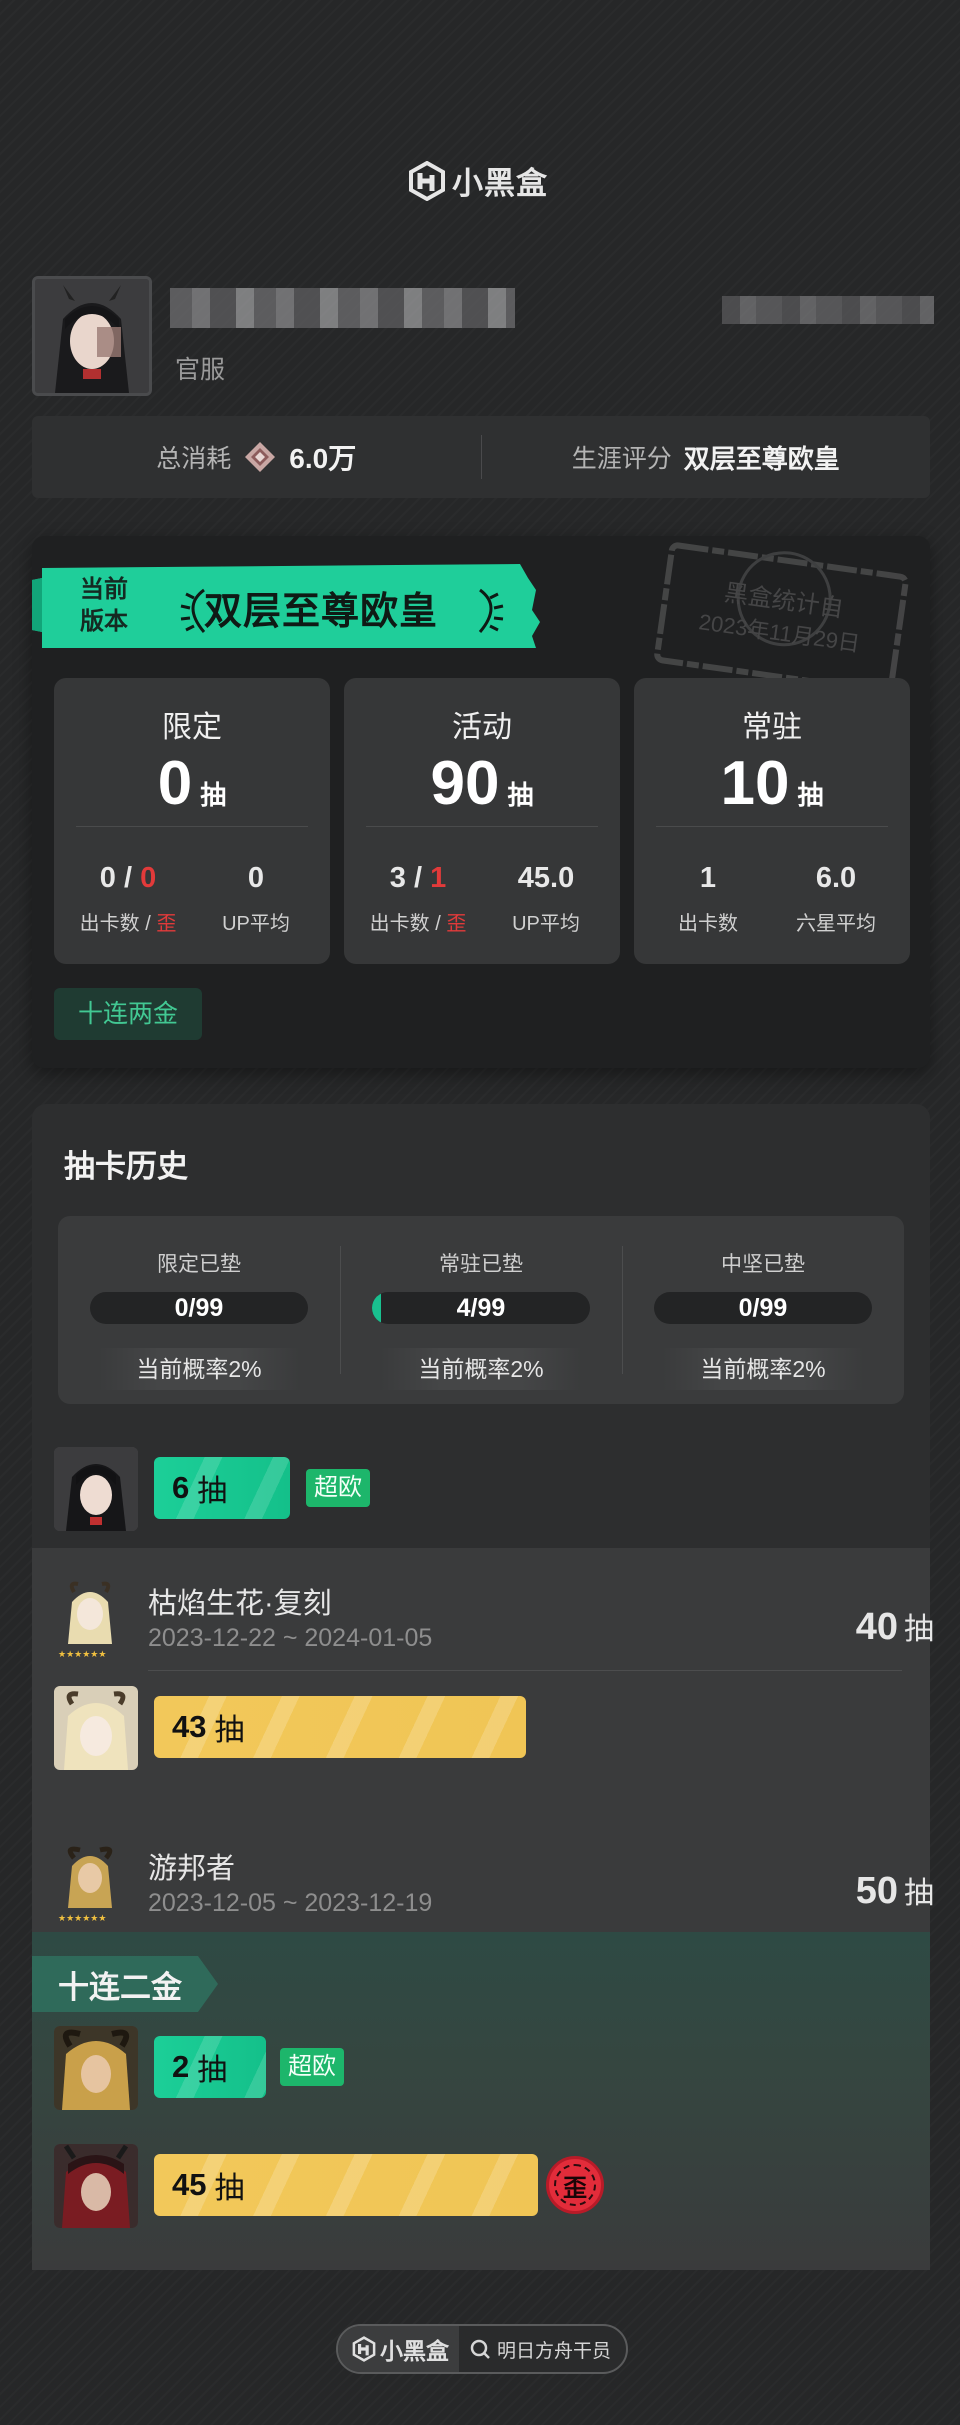 Image resolution: width=960 pixels, height=2425 pixels. What do you see at coordinates (290, 1903) in the screenshot?
I see `banner-date: 2023-12-05 ~ 2023-12-19` at bounding box center [290, 1903].